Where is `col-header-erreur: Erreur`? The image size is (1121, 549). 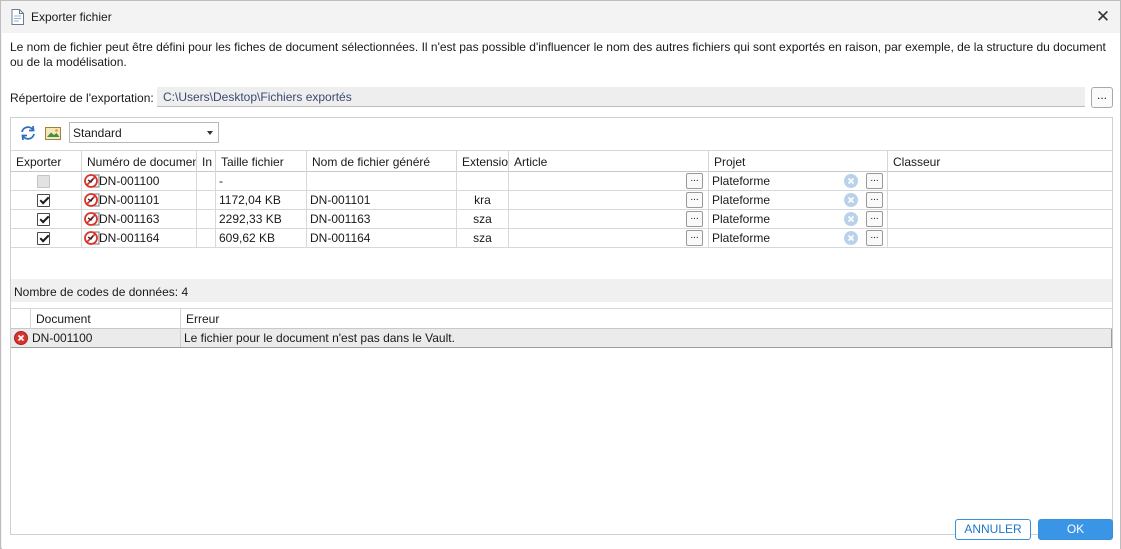
col-header-erreur: Erreur is located at coordinates (646, 319).